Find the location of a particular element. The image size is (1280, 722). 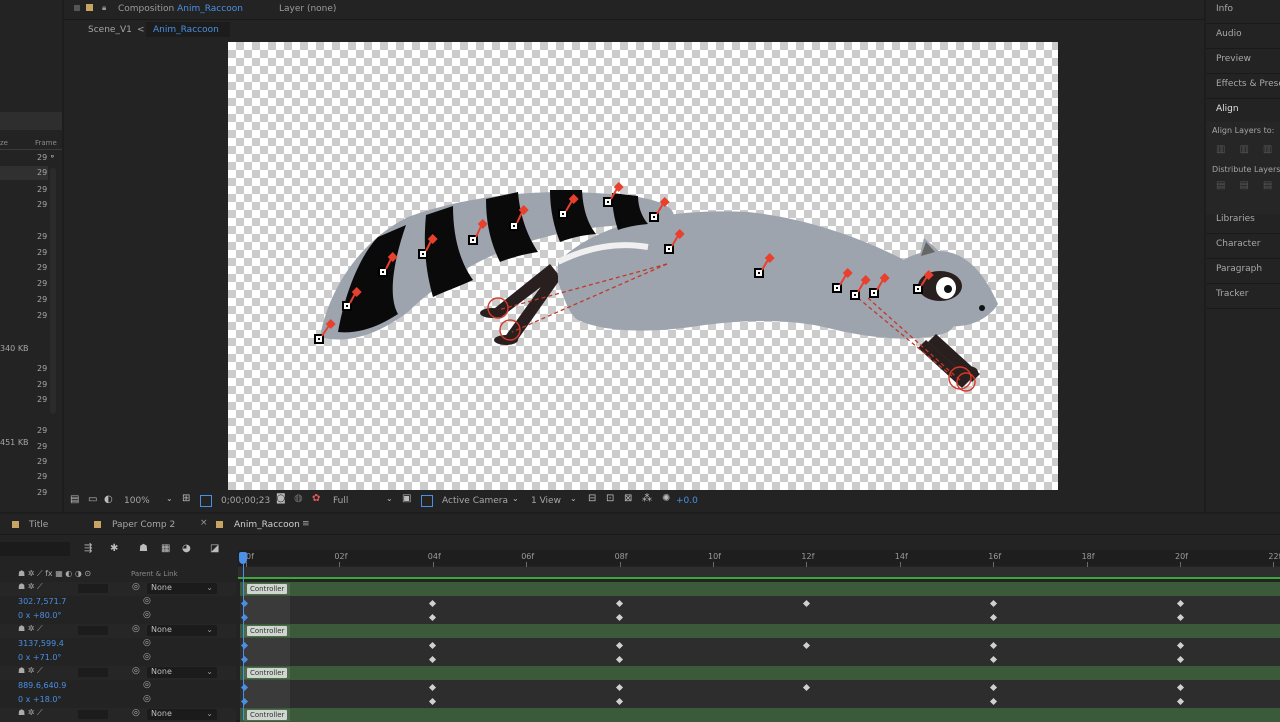

lock-icon: 🔒︎ is located at coordinates (104, 8).